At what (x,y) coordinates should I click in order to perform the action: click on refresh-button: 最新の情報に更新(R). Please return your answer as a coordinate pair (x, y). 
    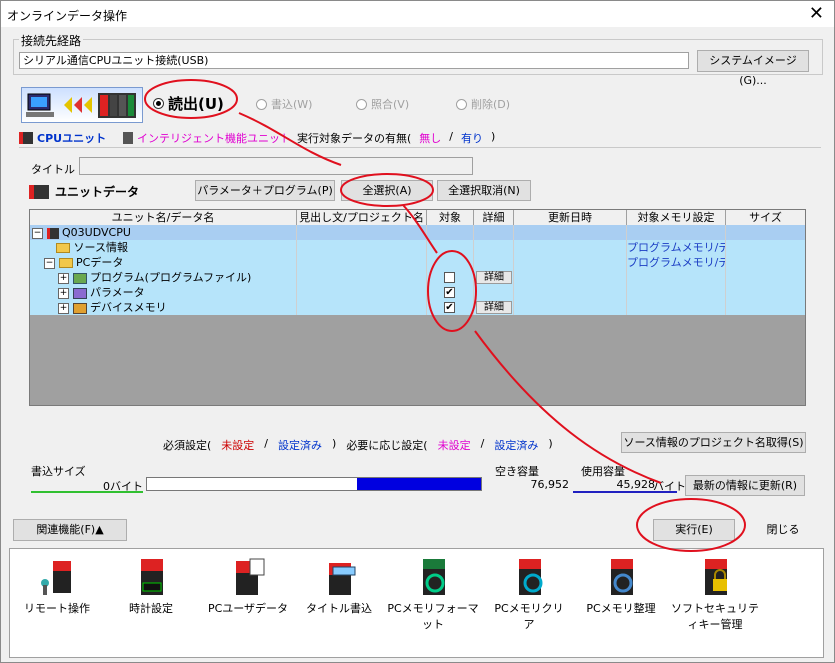
    Looking at the image, I should click on (745, 485).